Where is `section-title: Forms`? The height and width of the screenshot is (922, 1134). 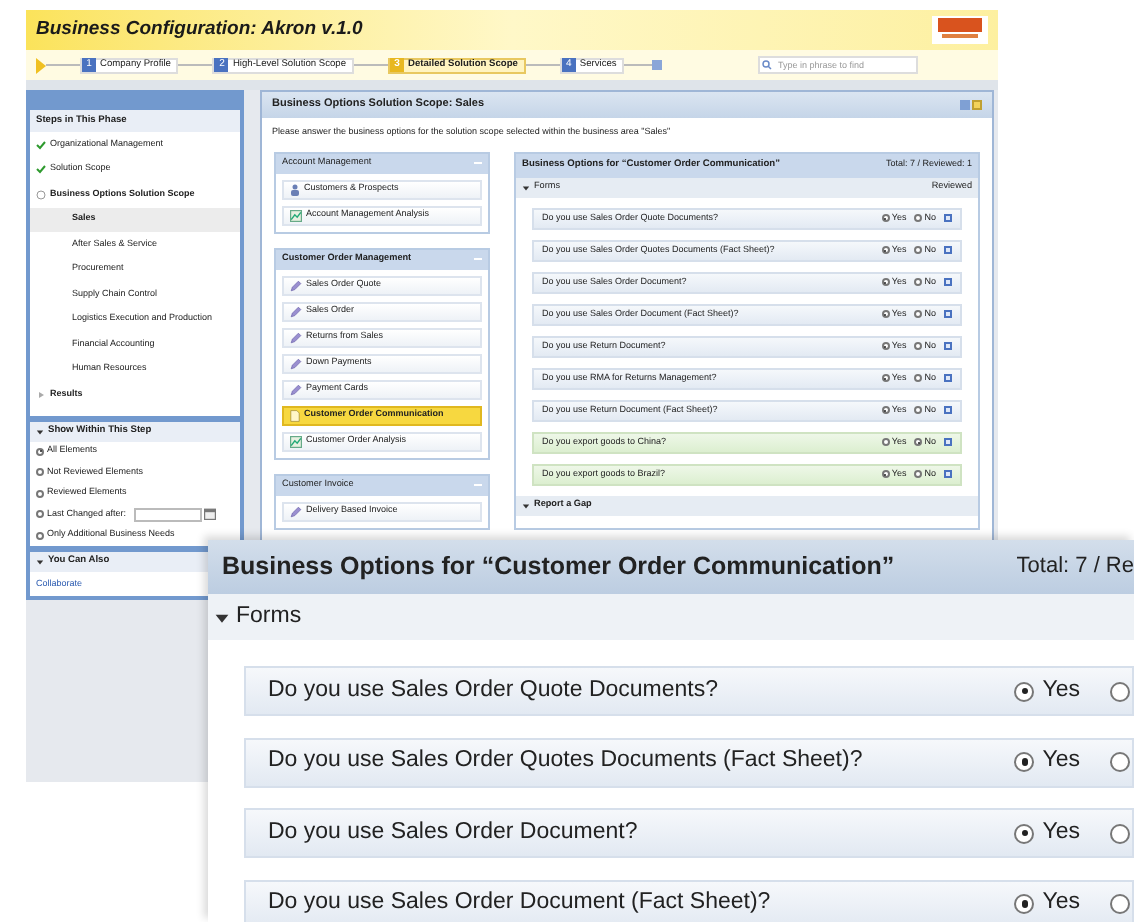 section-title: Forms is located at coordinates (269, 616).